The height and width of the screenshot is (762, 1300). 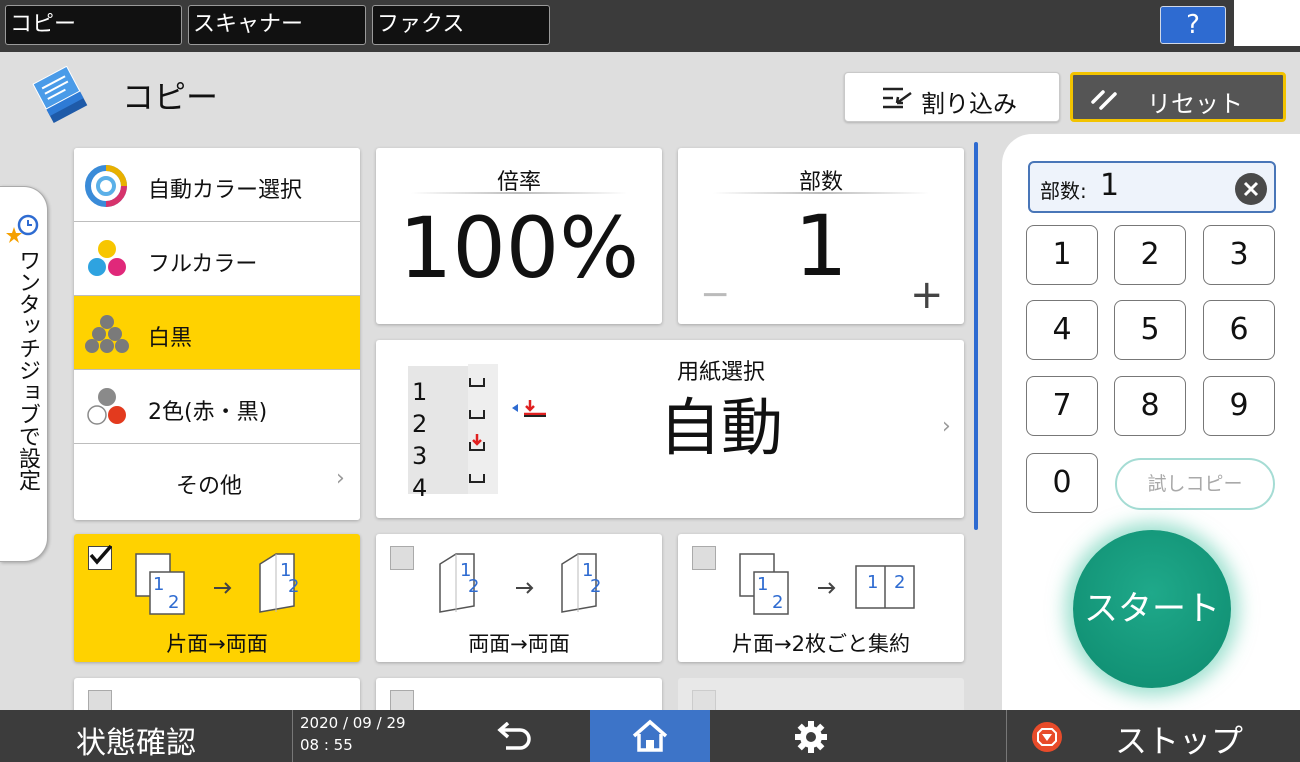 What do you see at coordinates (519, 193) in the screenshot?
I see `zoom-title-divider` at bounding box center [519, 193].